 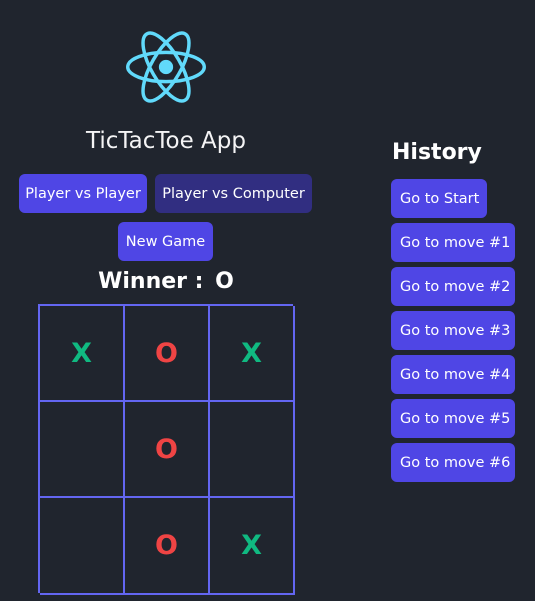 I want to click on board-cell-7: O, so click(x=167, y=546).